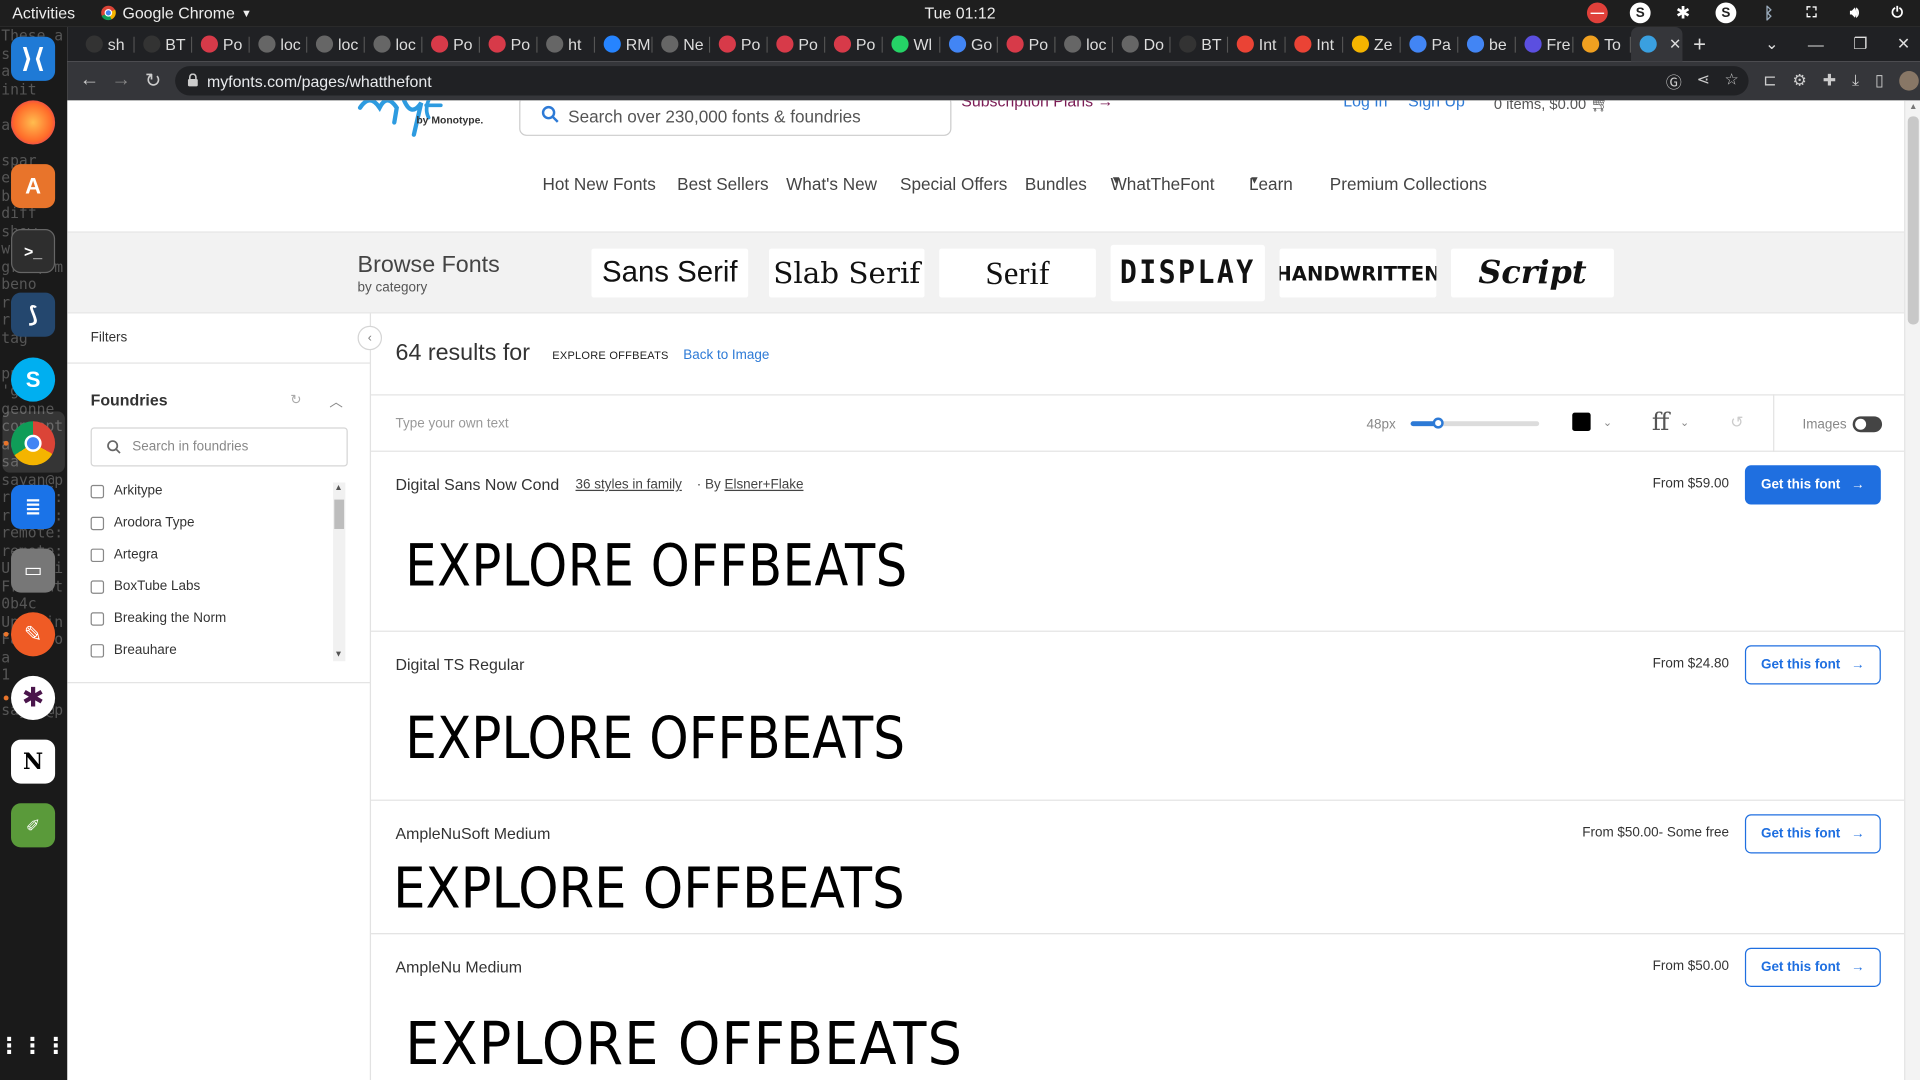  Describe the element at coordinates (1475, 423) in the screenshot. I see `font-size-slider` at that location.